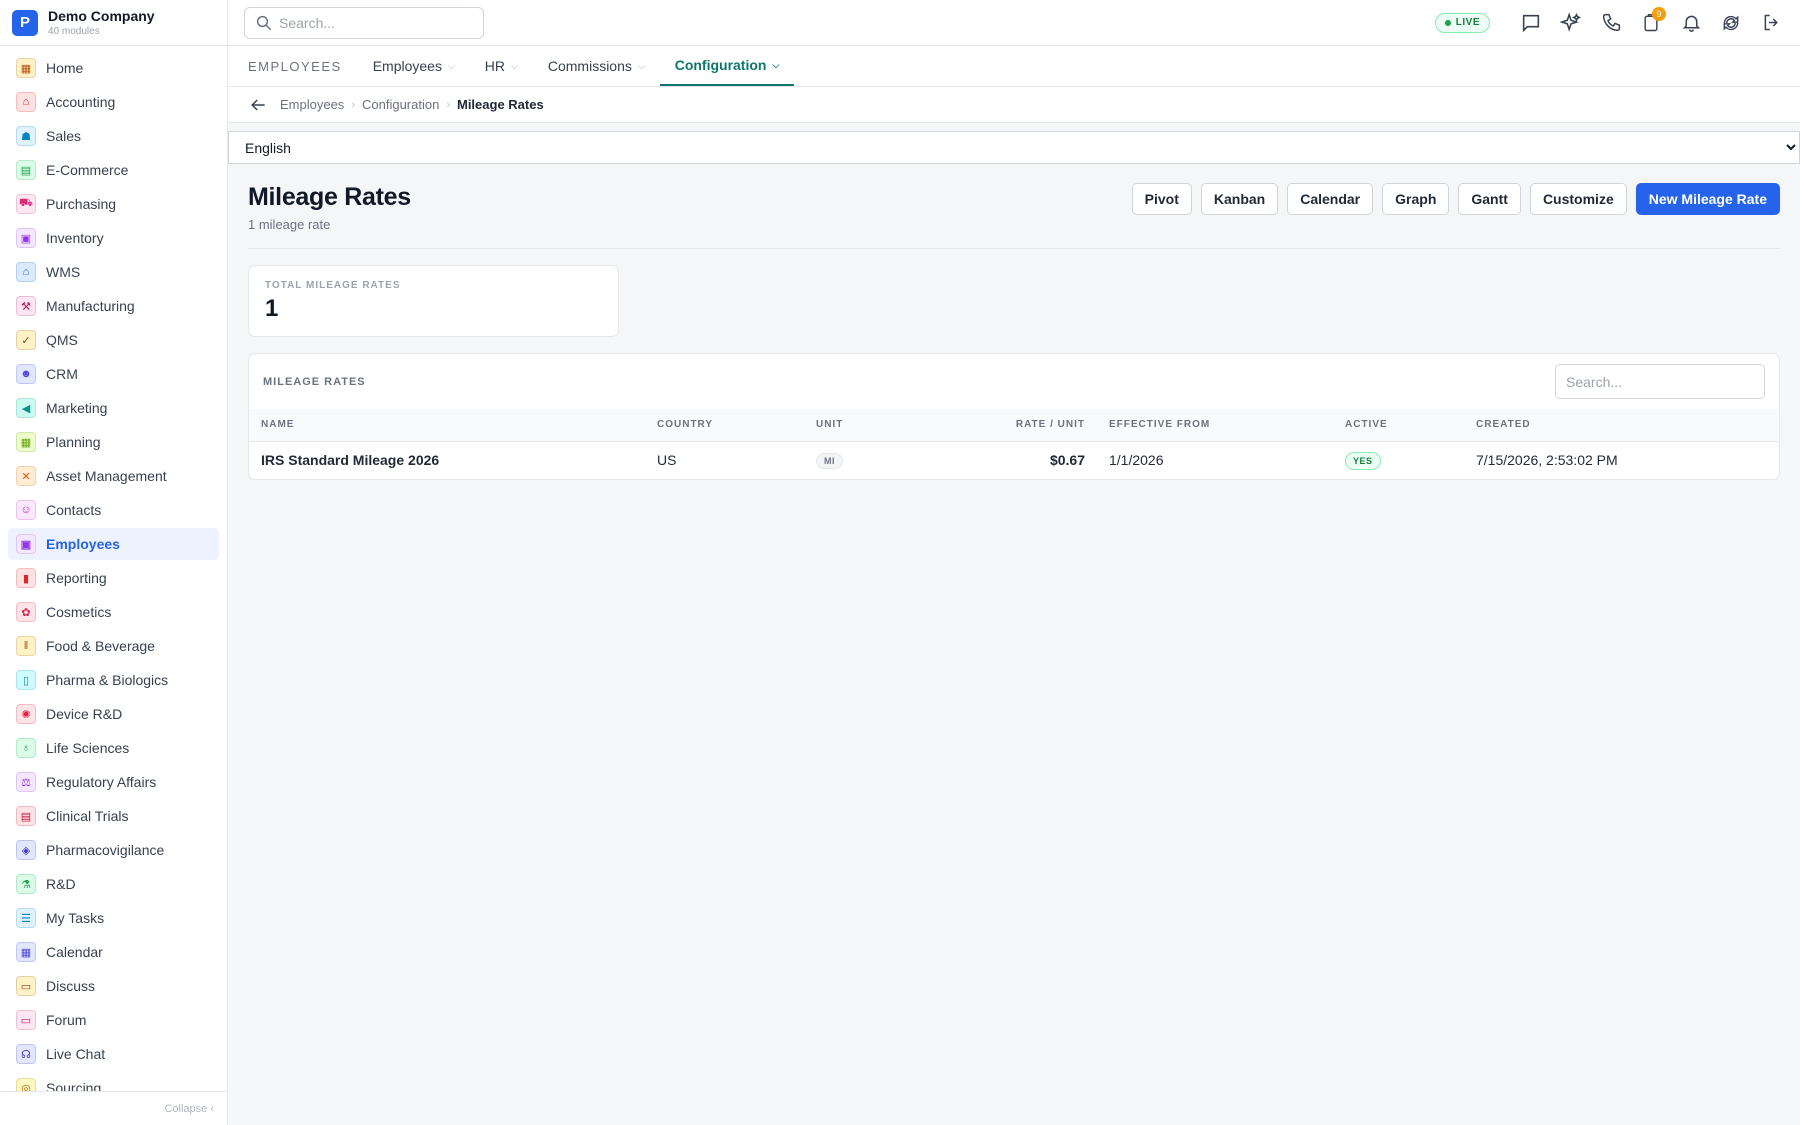 The width and height of the screenshot is (1800, 1125). What do you see at coordinates (62, 340) in the screenshot?
I see `sidebar-item-label: QMS` at bounding box center [62, 340].